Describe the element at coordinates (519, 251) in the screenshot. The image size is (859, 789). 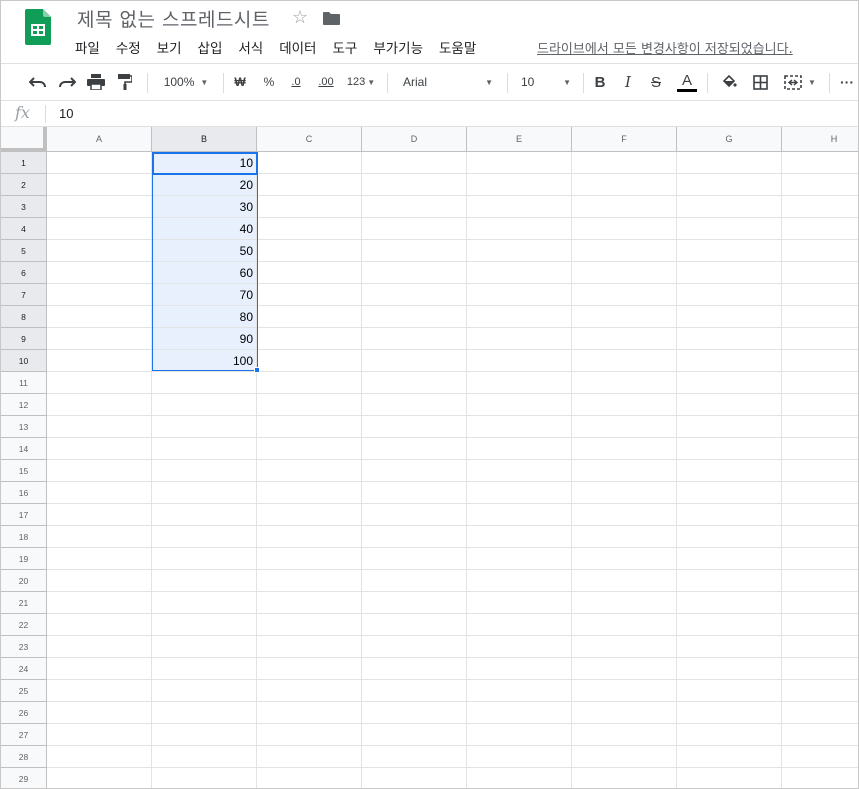
I see `cell-e5` at that location.